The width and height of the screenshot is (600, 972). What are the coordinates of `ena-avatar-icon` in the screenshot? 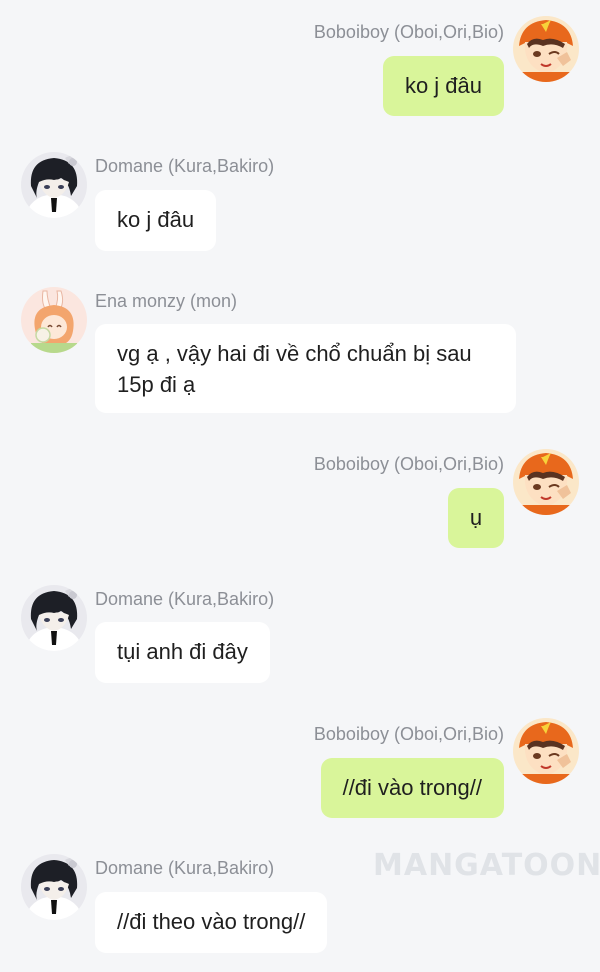 It's located at (54, 320).